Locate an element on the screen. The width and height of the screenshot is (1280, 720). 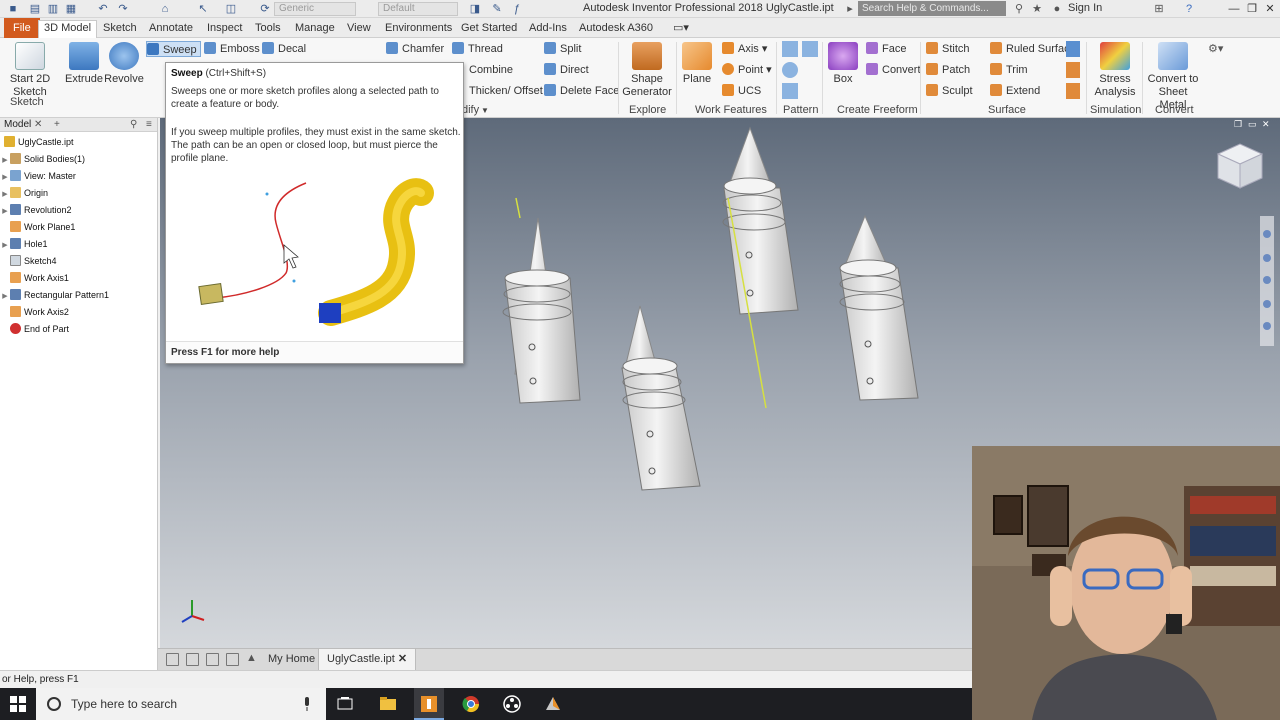
tab-my-home: My Home is located at coordinates (291, 659).